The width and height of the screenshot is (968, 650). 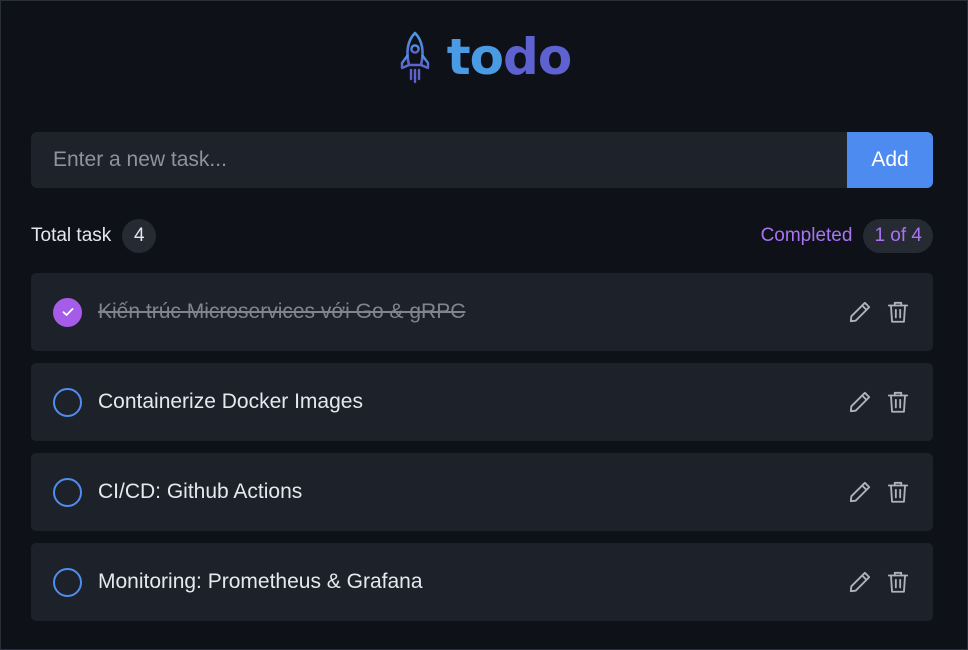 What do you see at coordinates (537, 57) in the screenshot?
I see `logo-text-part2: do` at bounding box center [537, 57].